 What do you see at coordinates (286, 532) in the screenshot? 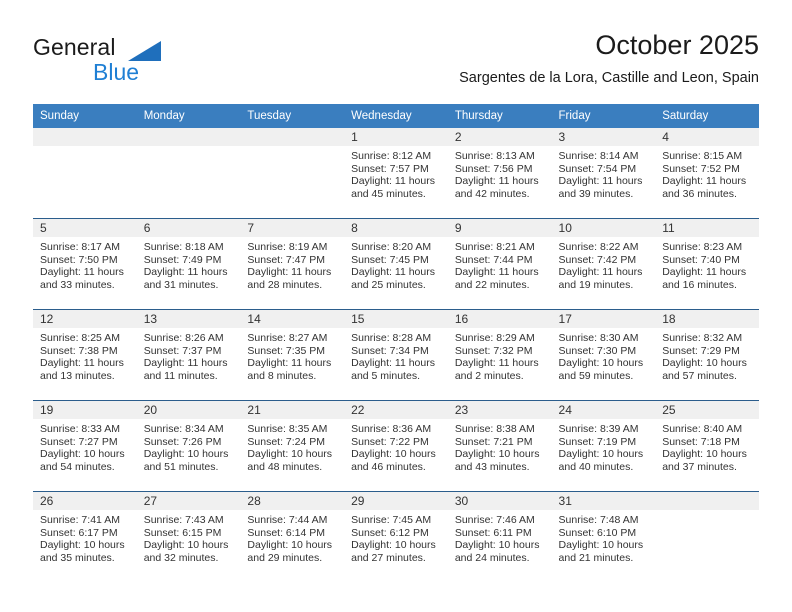
I see `sunset-text: Sunset: 6:14 PM` at bounding box center [286, 532].